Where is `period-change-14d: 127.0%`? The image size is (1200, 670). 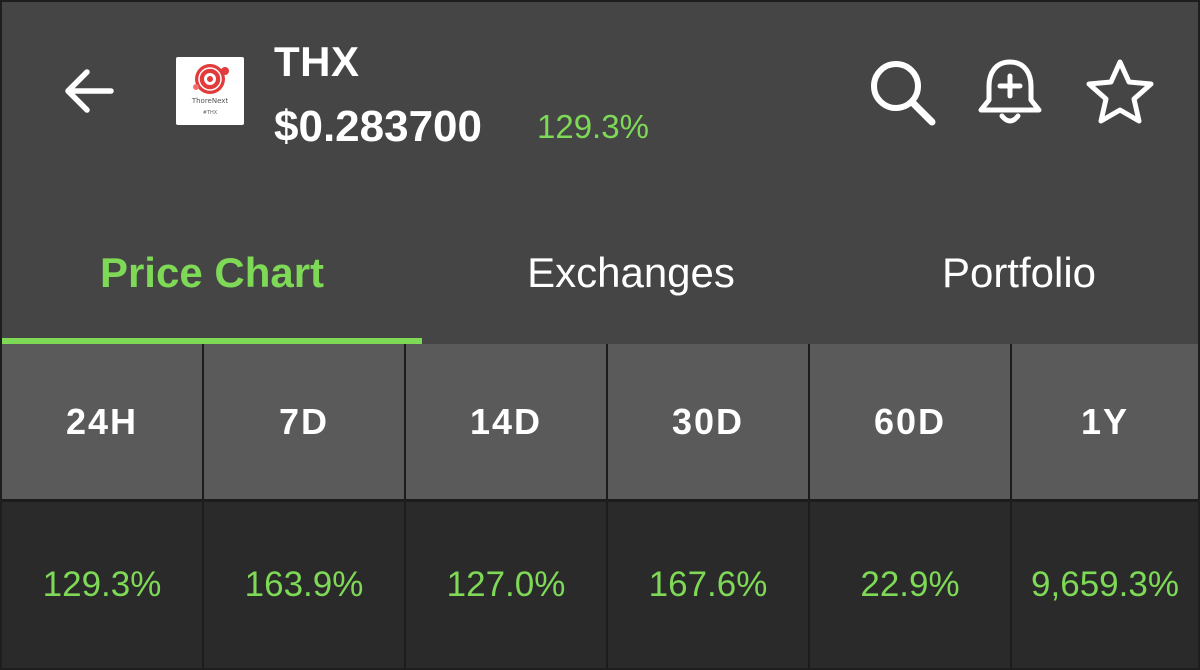
period-change-14d: 127.0% is located at coordinates (506, 585).